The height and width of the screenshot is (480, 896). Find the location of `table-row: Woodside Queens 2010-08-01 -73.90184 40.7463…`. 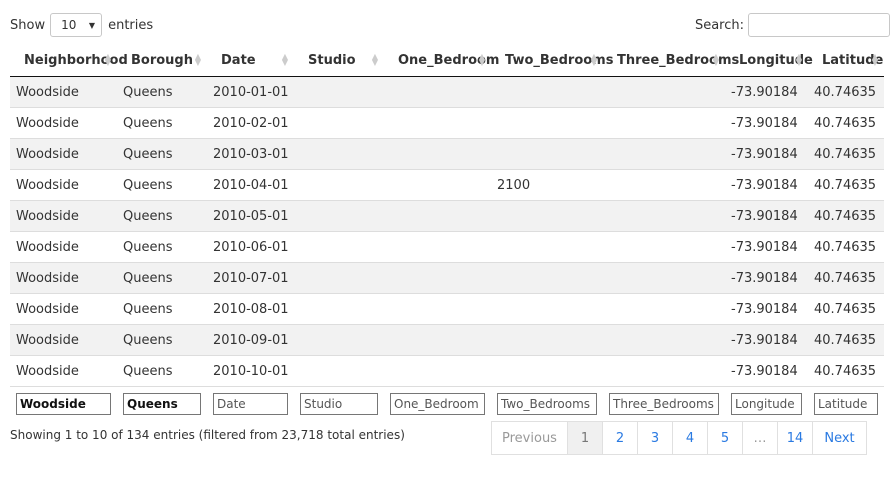

table-row: Woodside Queens 2010-08-01 -73.90184 40.7463… is located at coordinates (447, 309).